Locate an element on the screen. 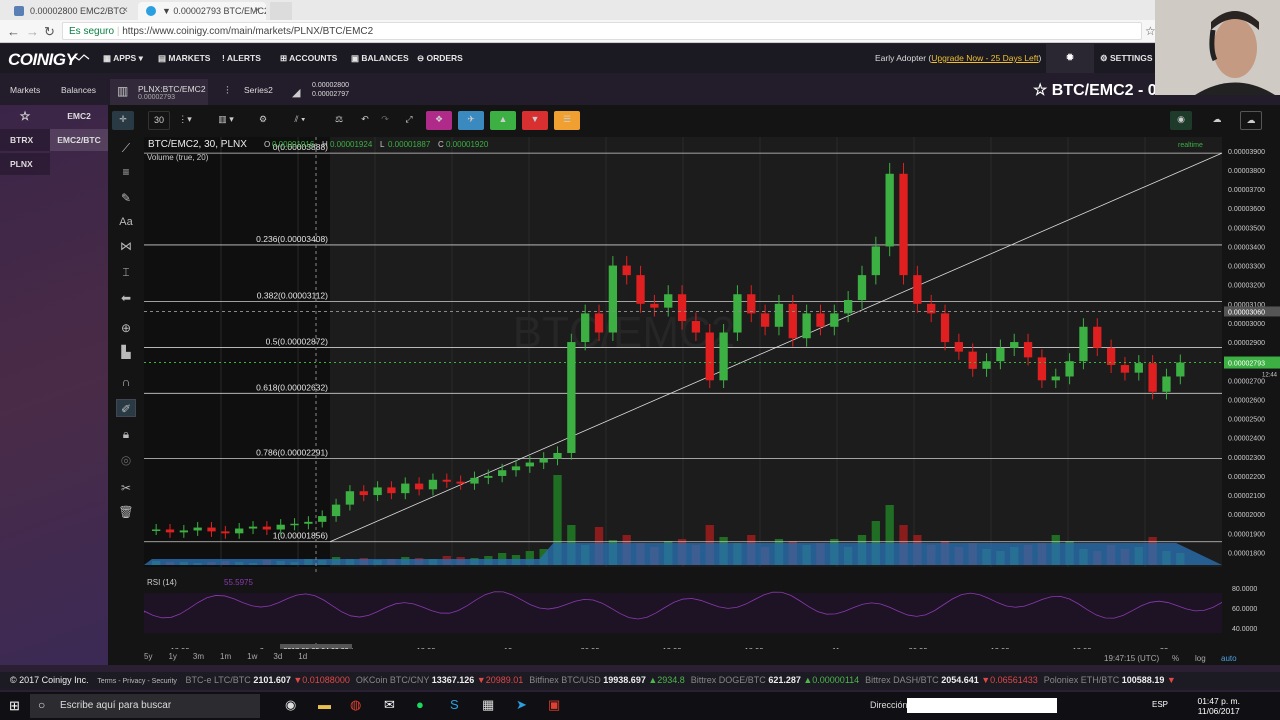 The image size is (1280, 720). price-tick-label: 0.00003600 is located at coordinates (1246, 209).